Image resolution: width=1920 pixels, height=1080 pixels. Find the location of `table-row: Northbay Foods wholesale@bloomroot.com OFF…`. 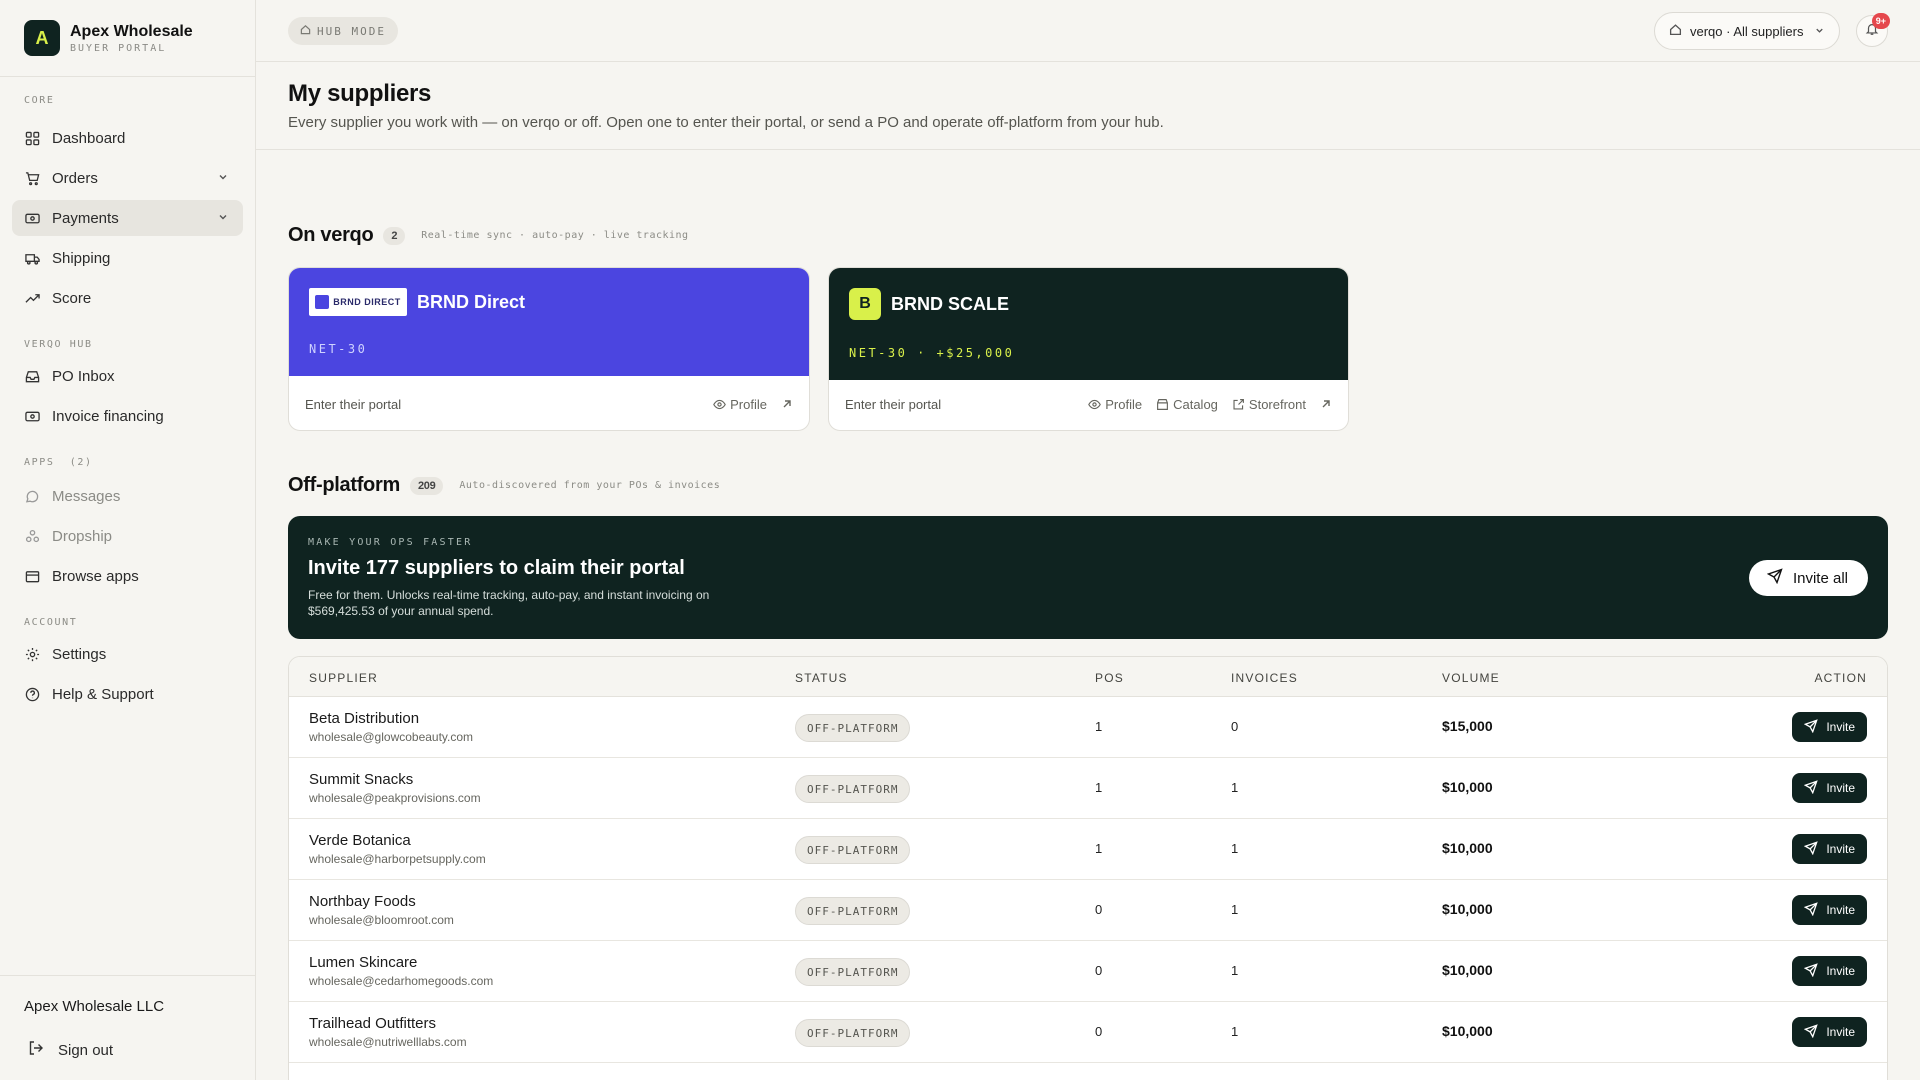

table-row: Northbay Foods wholesale@bloomroot.com OFF… is located at coordinates (1088, 910).